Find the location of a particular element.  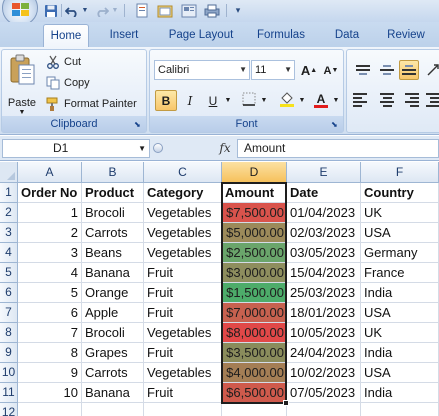

new-document-icon is located at coordinates (142, 10).